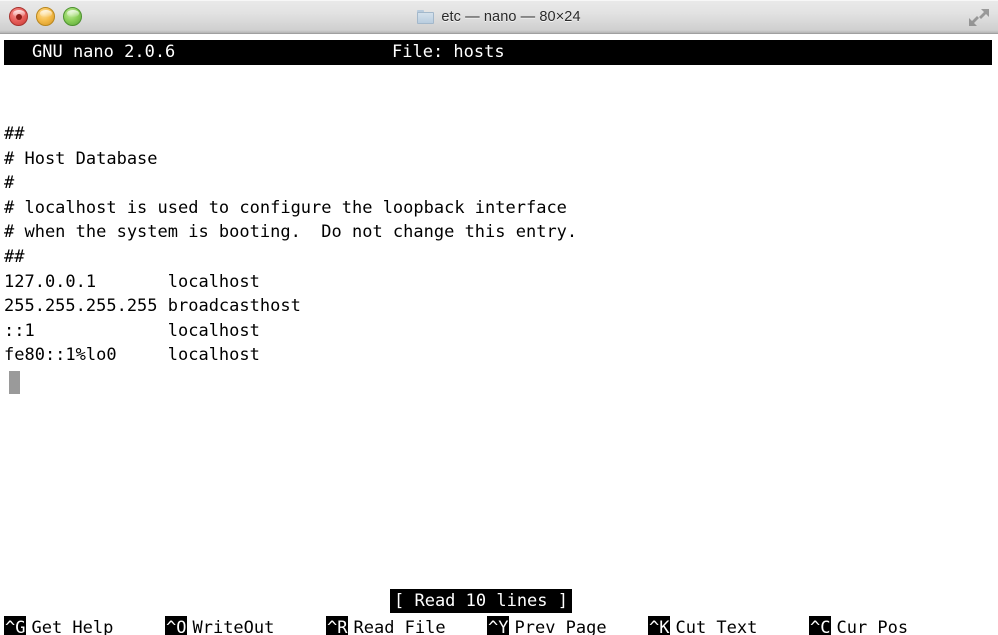  I want to click on editor-line: 255.255.255.255 broadcasthost, so click(152, 306).